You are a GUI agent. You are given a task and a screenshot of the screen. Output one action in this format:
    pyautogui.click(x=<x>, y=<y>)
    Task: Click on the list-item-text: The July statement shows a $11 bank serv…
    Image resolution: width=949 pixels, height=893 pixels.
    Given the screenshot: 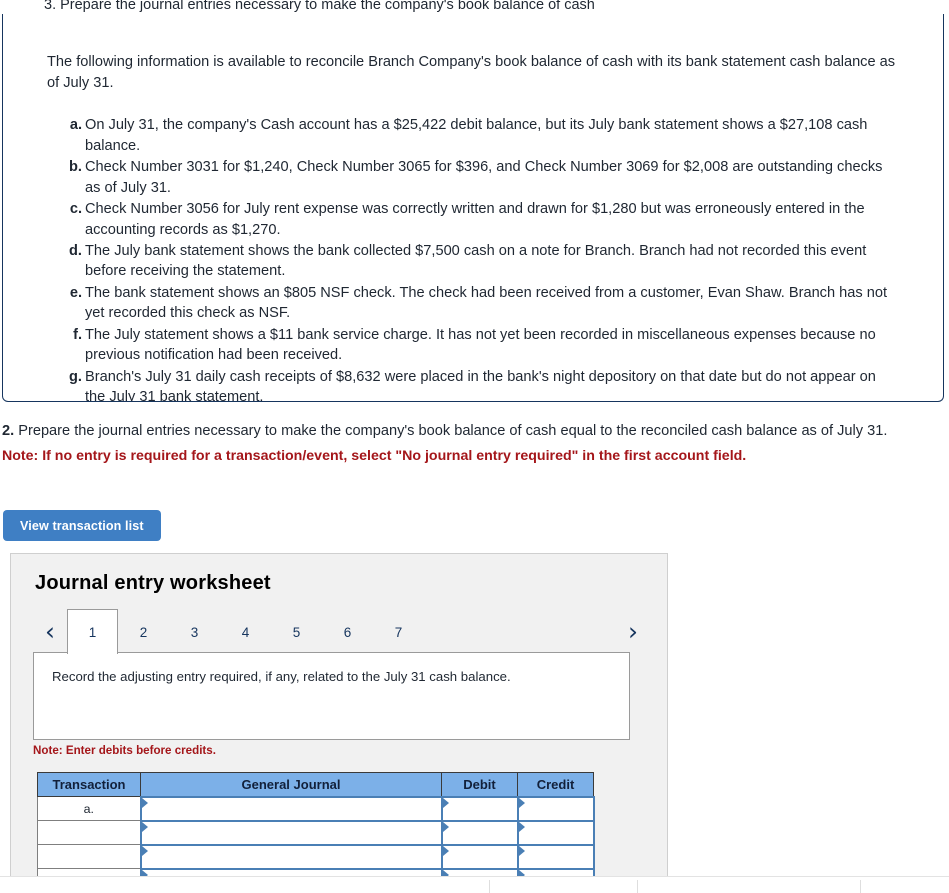 What is the action you would take?
    pyautogui.click(x=480, y=345)
    